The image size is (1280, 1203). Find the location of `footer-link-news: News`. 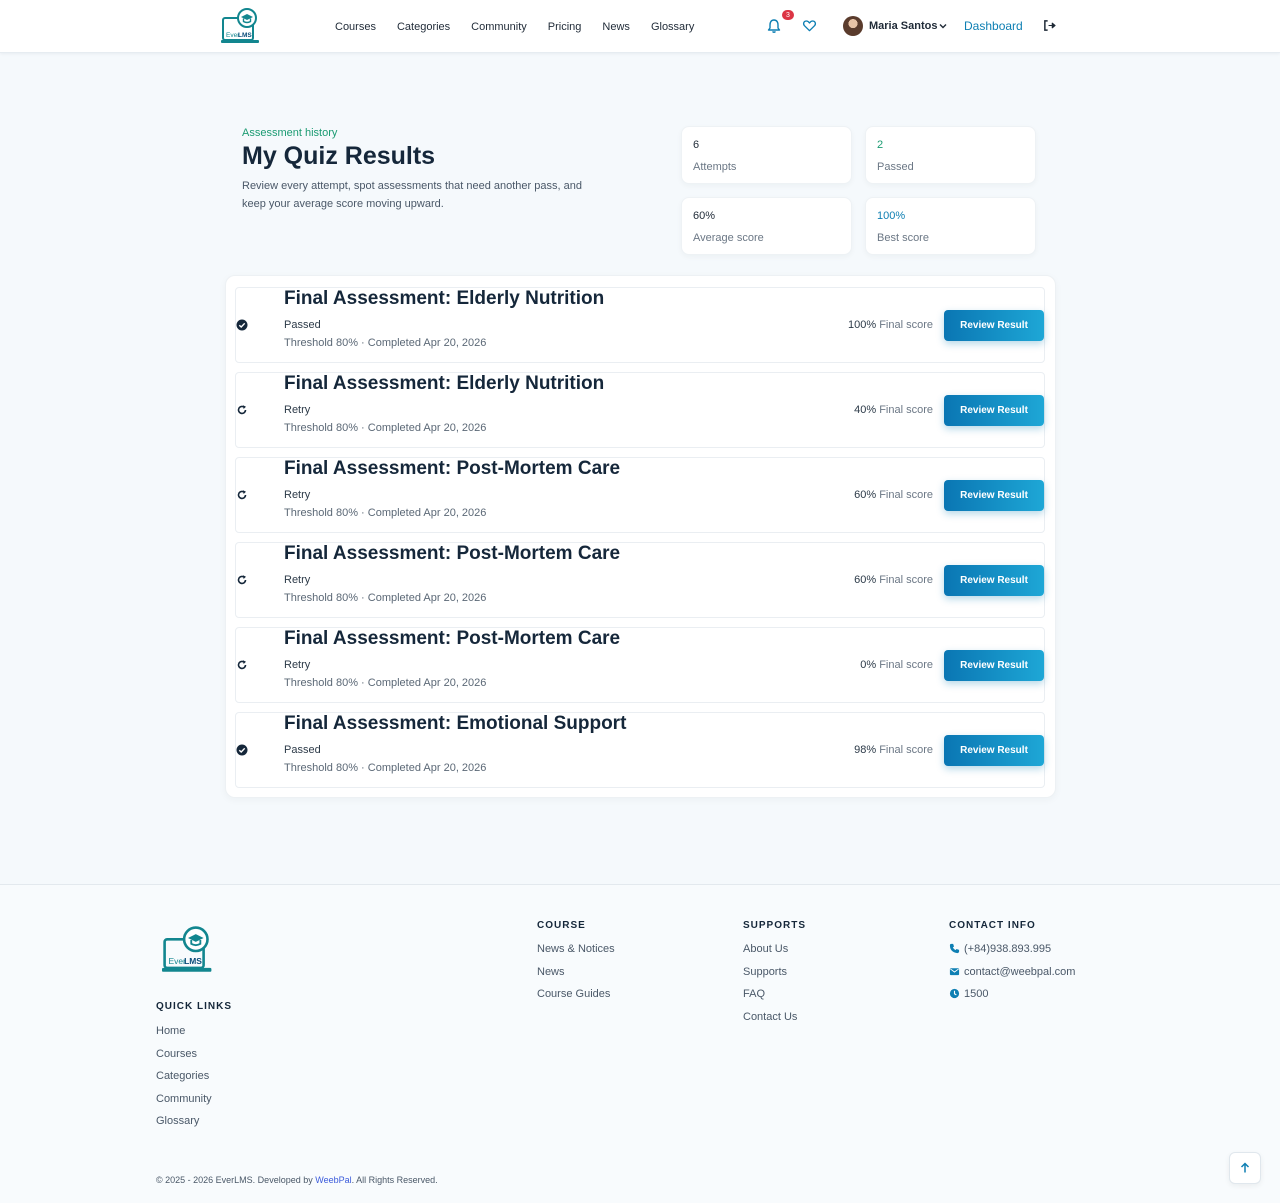

footer-link-news: News is located at coordinates (576, 975).